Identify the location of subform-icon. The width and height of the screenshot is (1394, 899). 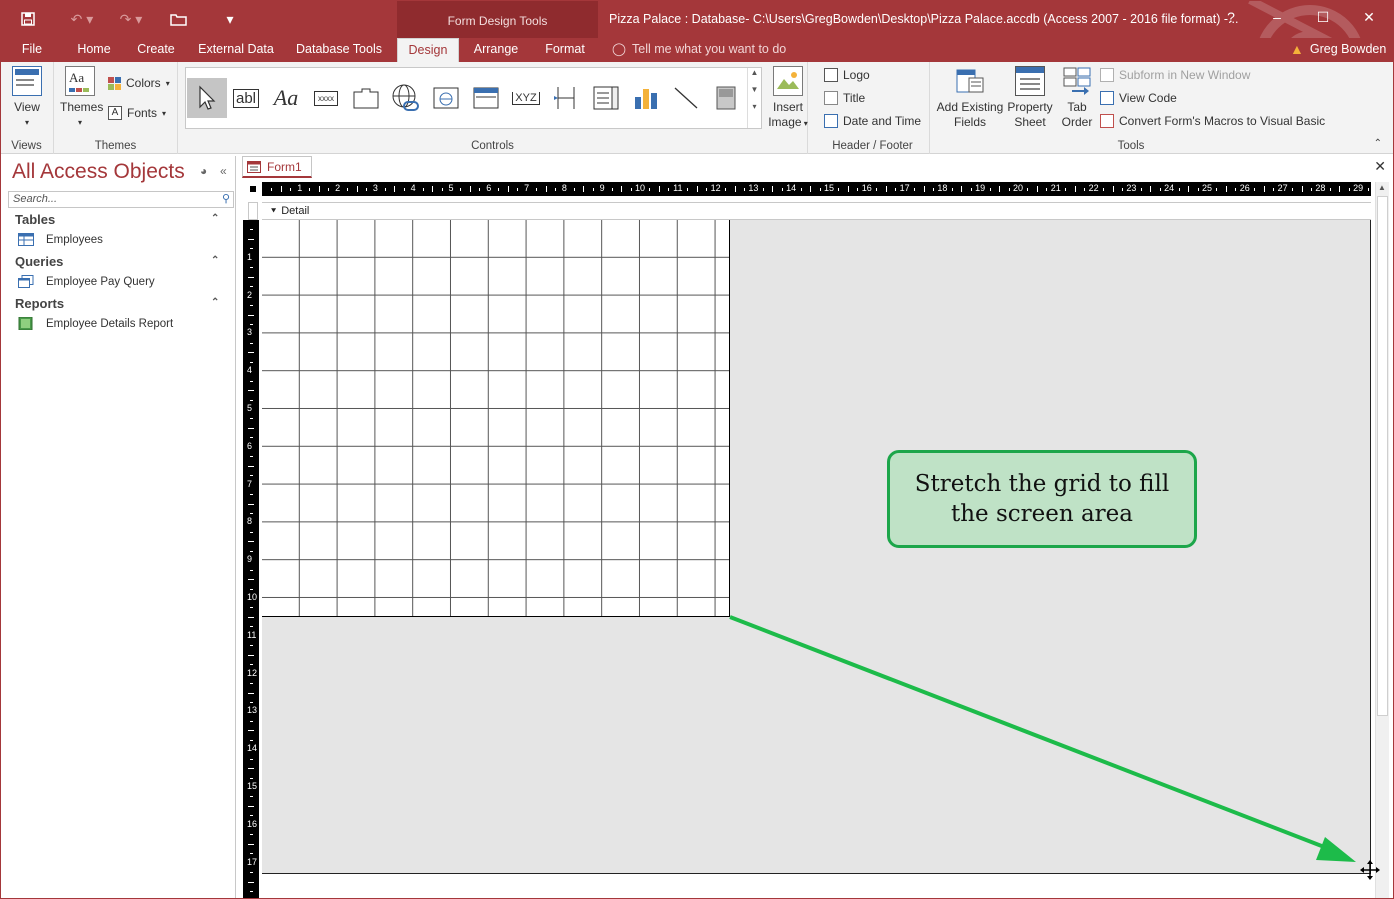
(1107, 75).